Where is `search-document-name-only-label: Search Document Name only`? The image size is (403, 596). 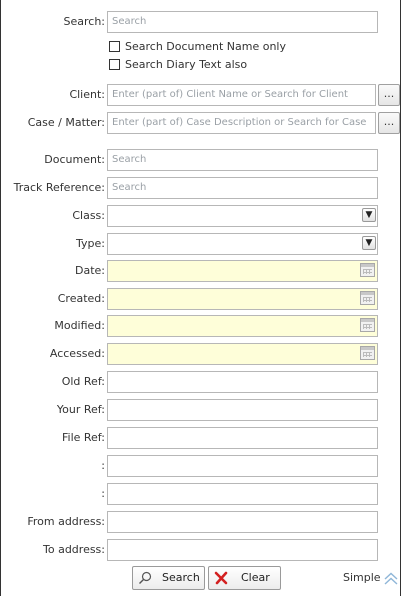
search-document-name-only-label: Search Document Name only is located at coordinates (205, 46).